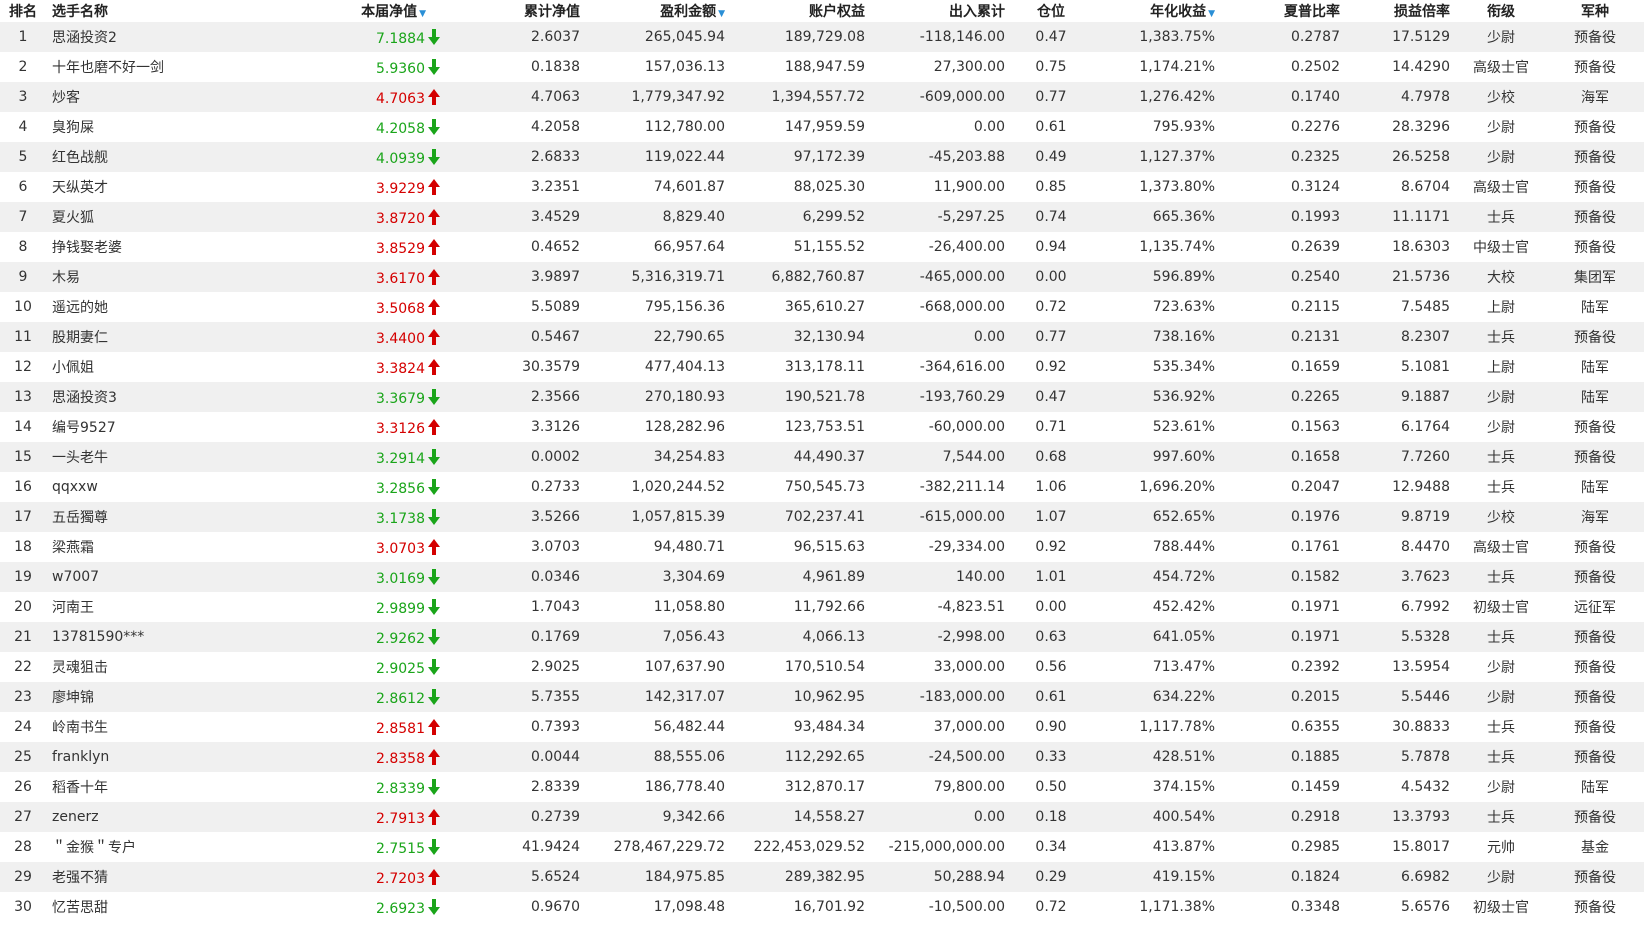 This screenshot has width=1644, height=942. What do you see at coordinates (161, 337) in the screenshot?
I see `player-name: 股期妻仁` at bounding box center [161, 337].